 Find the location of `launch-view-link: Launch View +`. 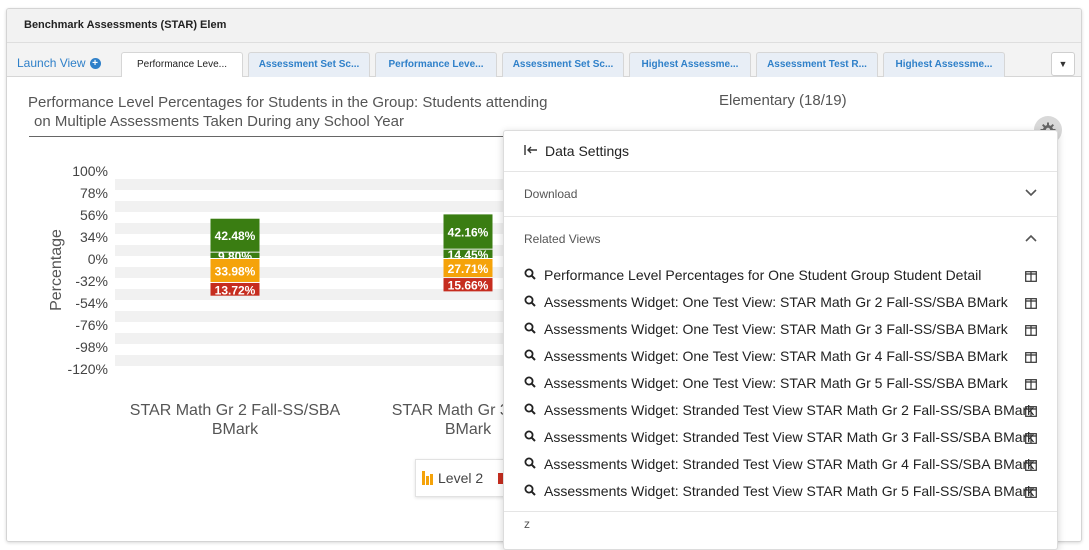

launch-view-link: Launch View + is located at coordinates (59, 63).